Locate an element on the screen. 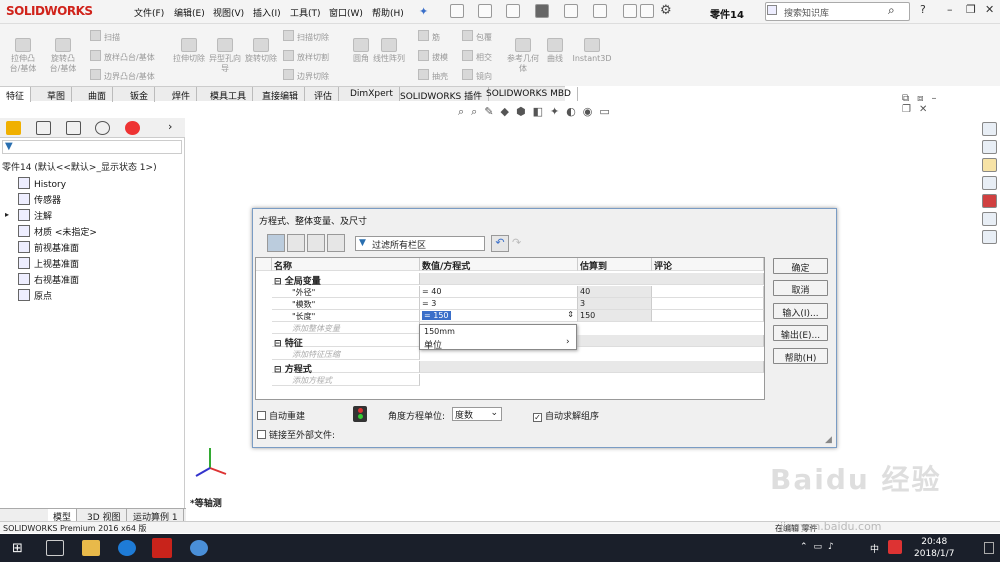  ok-button: 确定 is located at coordinates (800, 266).